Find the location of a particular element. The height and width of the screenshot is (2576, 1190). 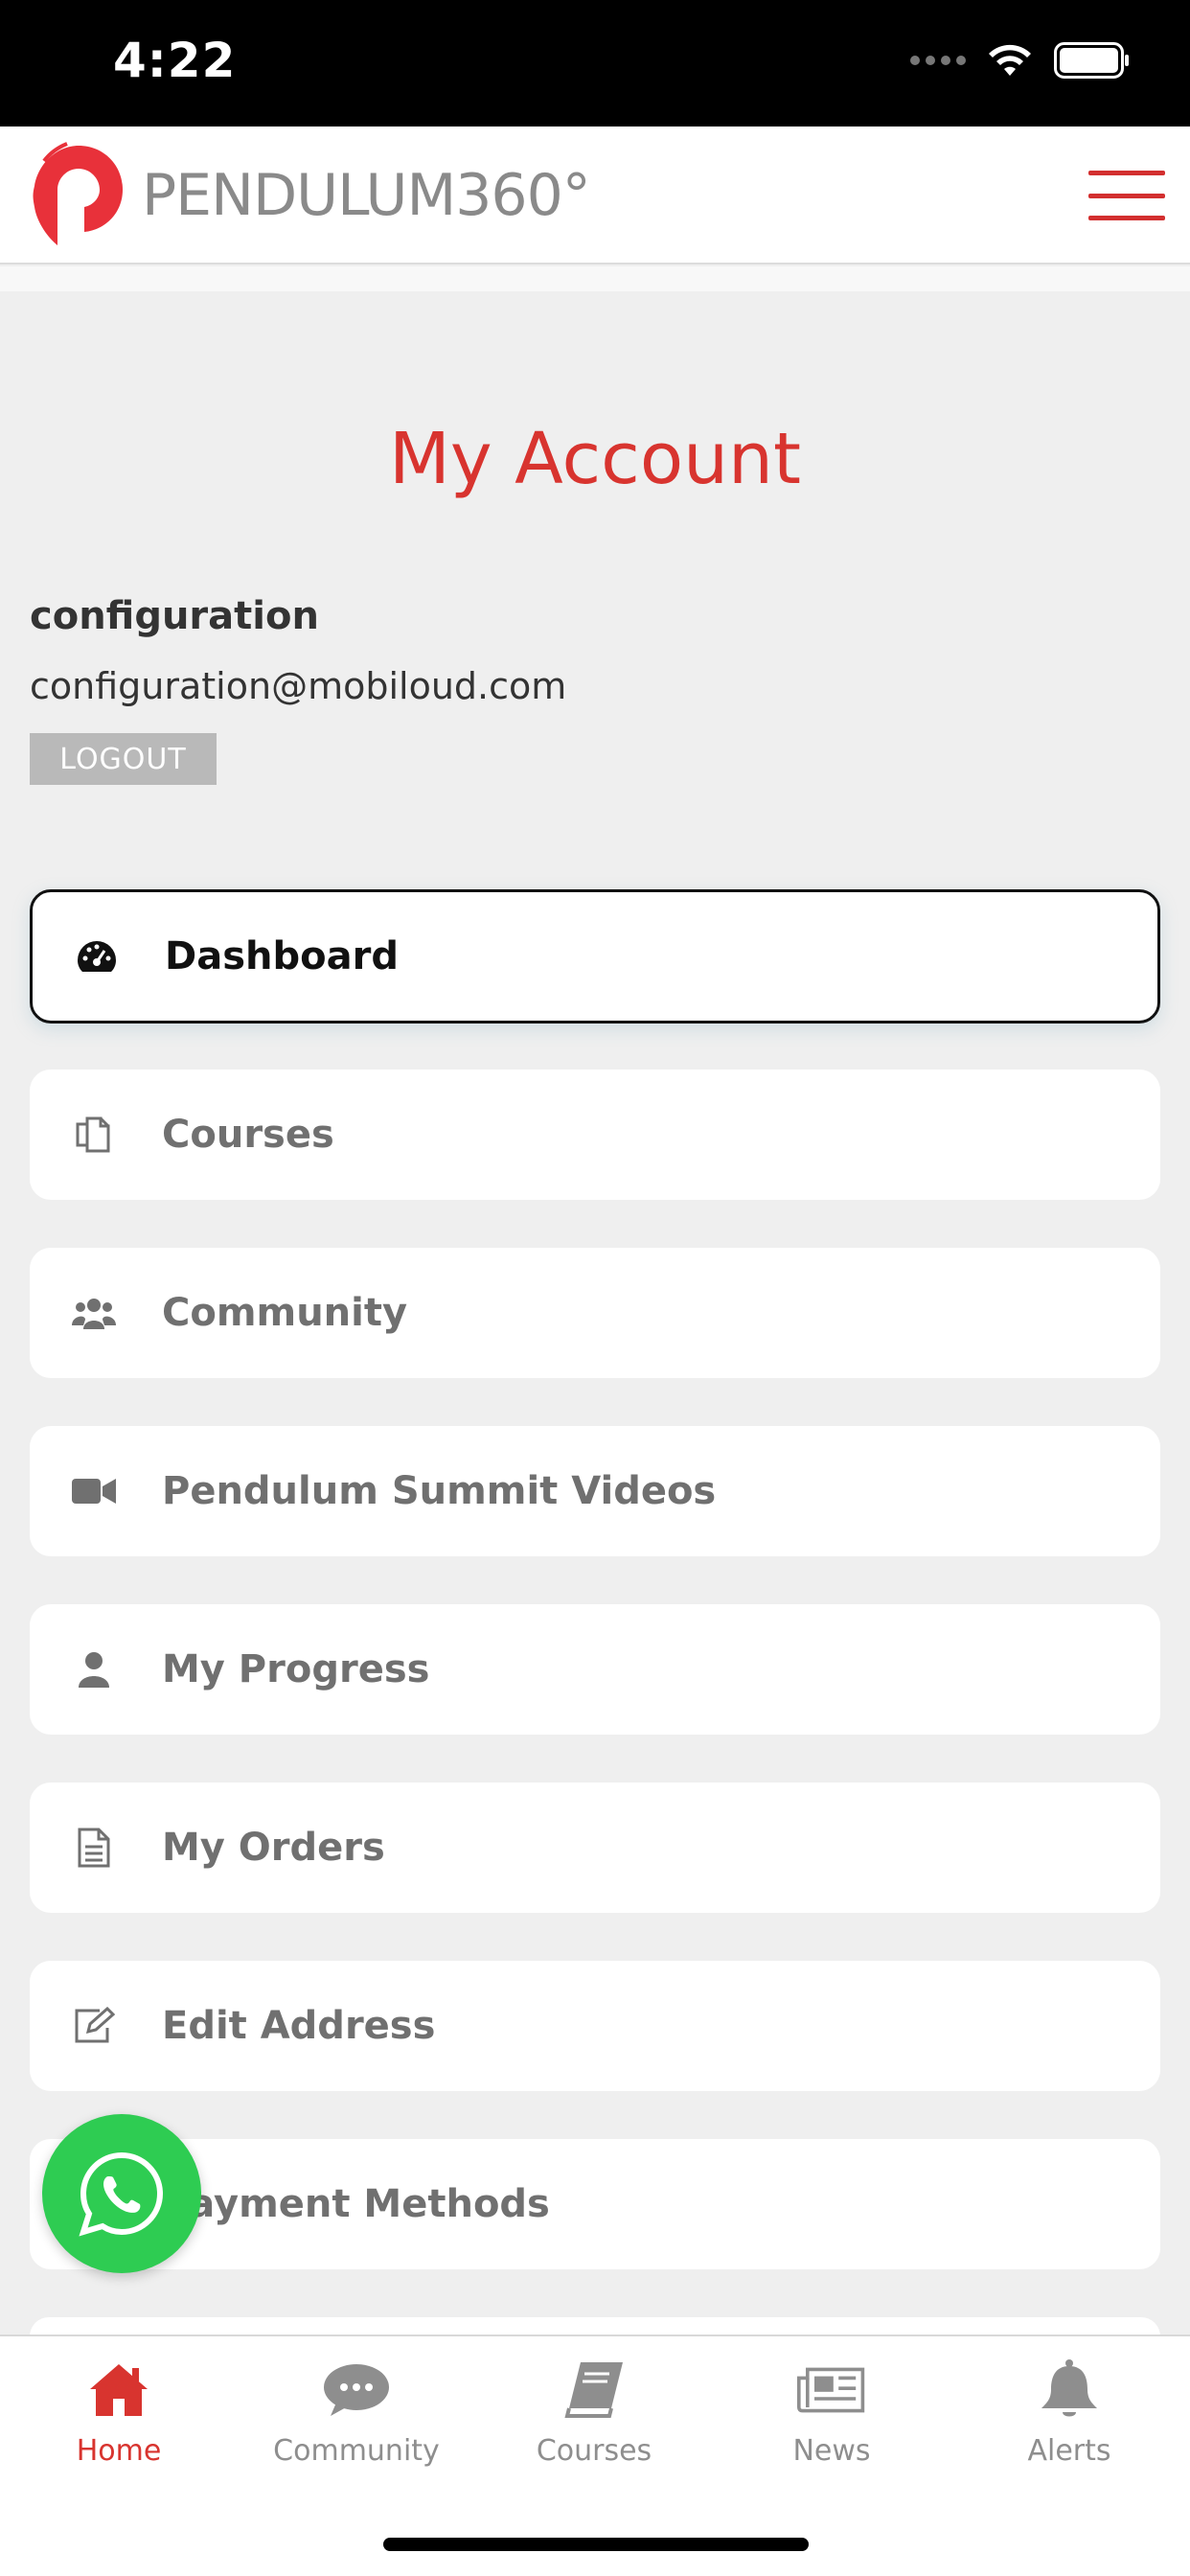

tab-label-alerts: Alerts is located at coordinates (1069, 2451).